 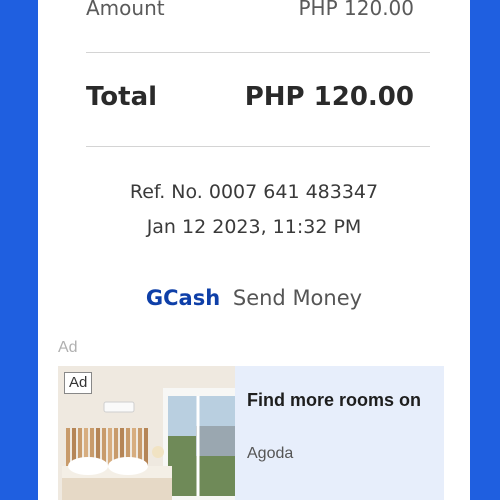 What do you see at coordinates (254, 227) in the screenshot?
I see `transaction-datetime: Jan 12 2023, 11:32 PM` at bounding box center [254, 227].